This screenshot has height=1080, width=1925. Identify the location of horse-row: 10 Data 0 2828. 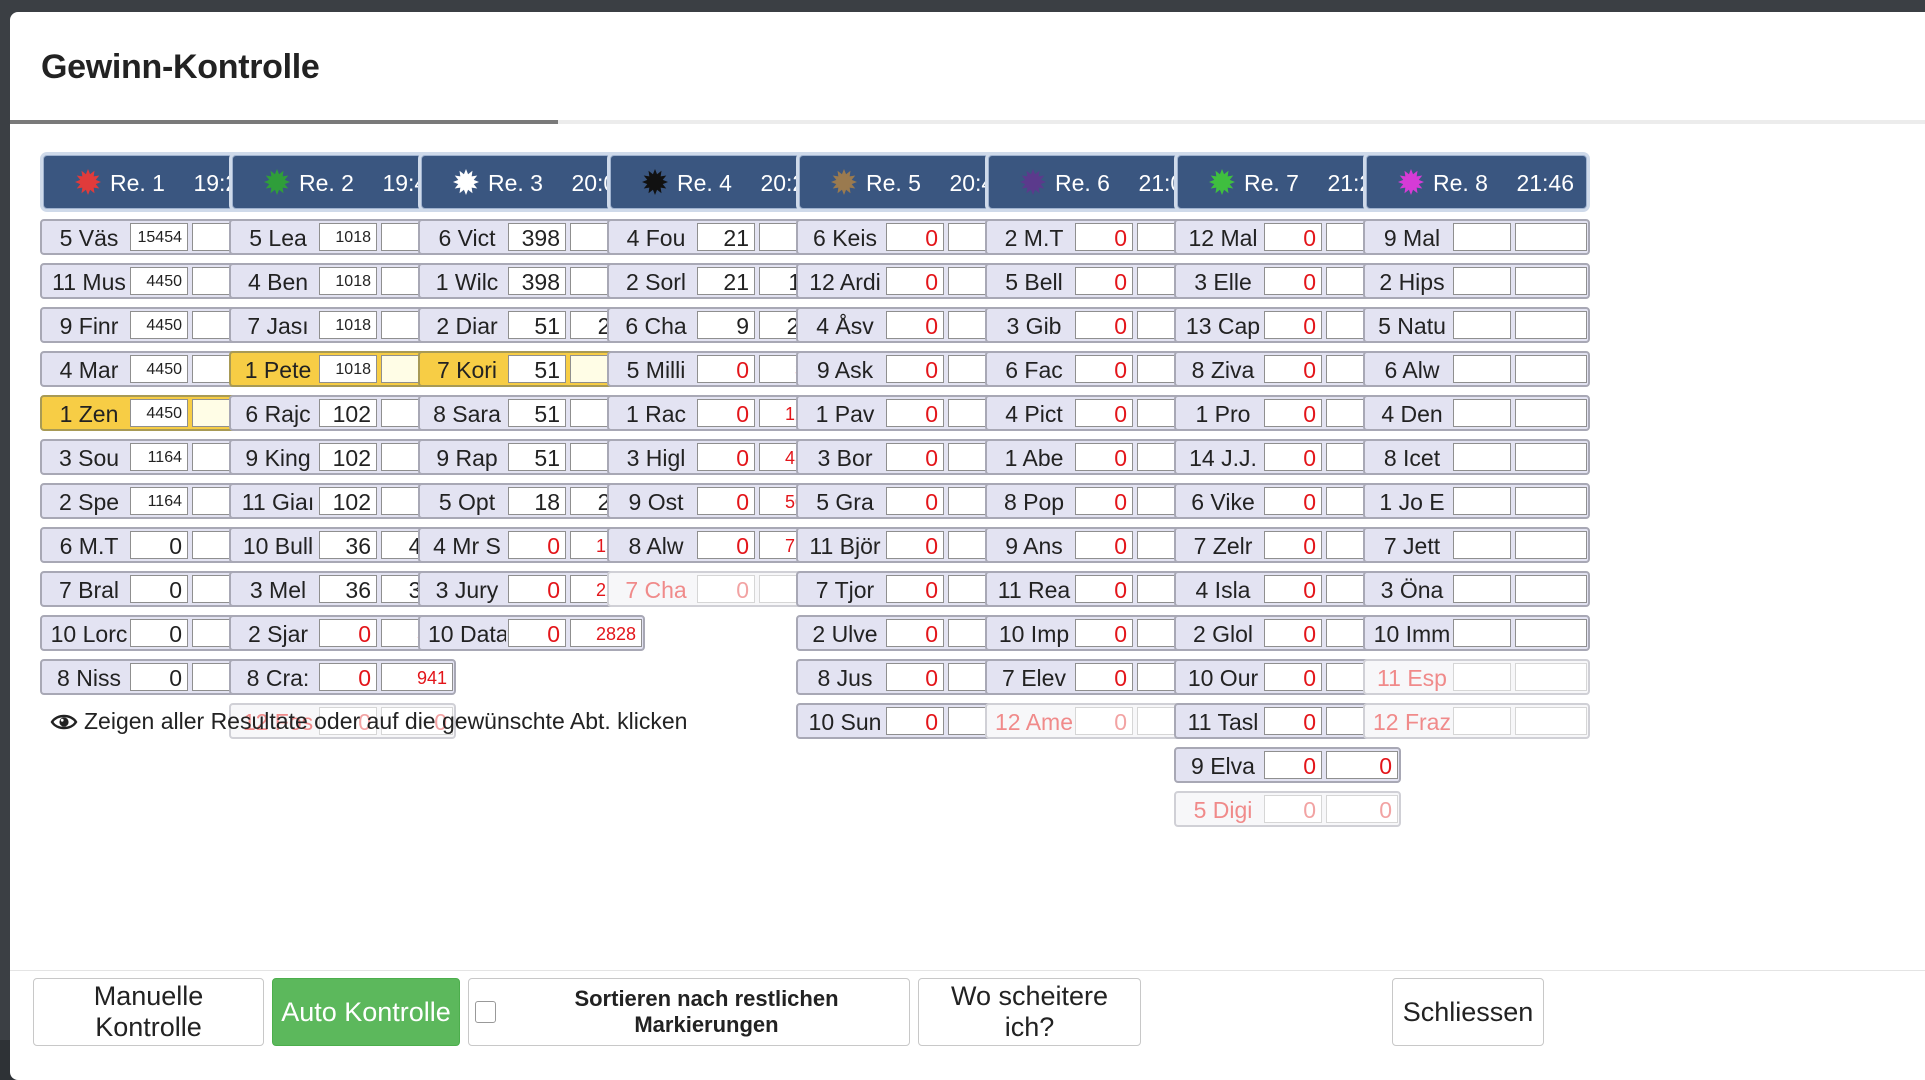
(531, 633).